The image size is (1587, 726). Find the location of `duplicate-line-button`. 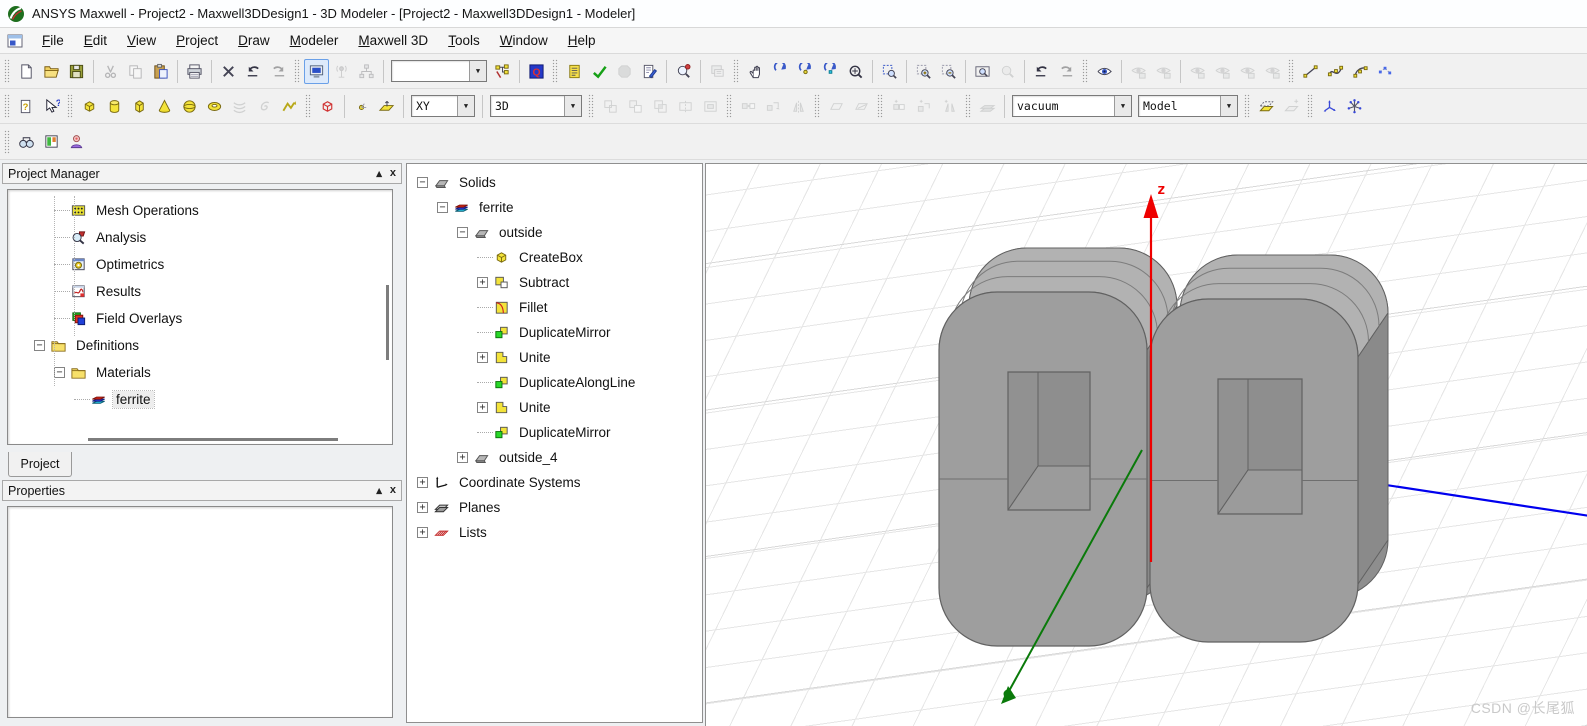

duplicate-line-button is located at coordinates (924, 106).